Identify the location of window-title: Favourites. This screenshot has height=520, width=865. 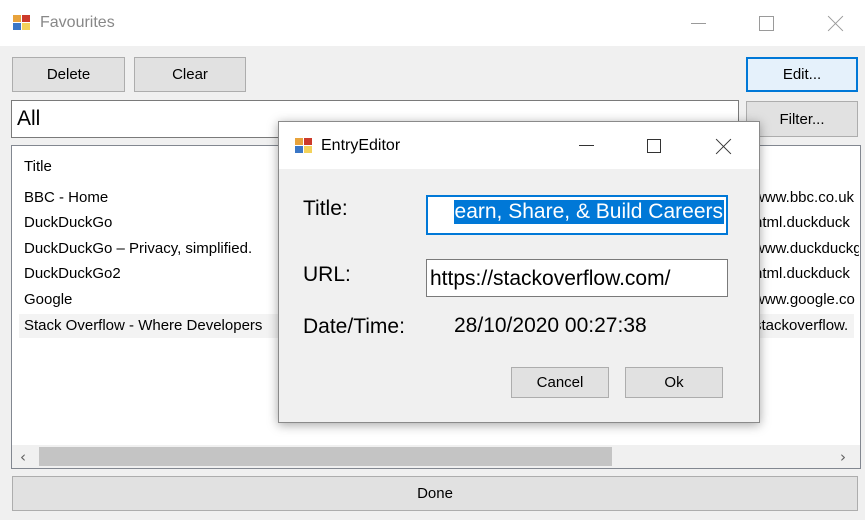
(77, 22).